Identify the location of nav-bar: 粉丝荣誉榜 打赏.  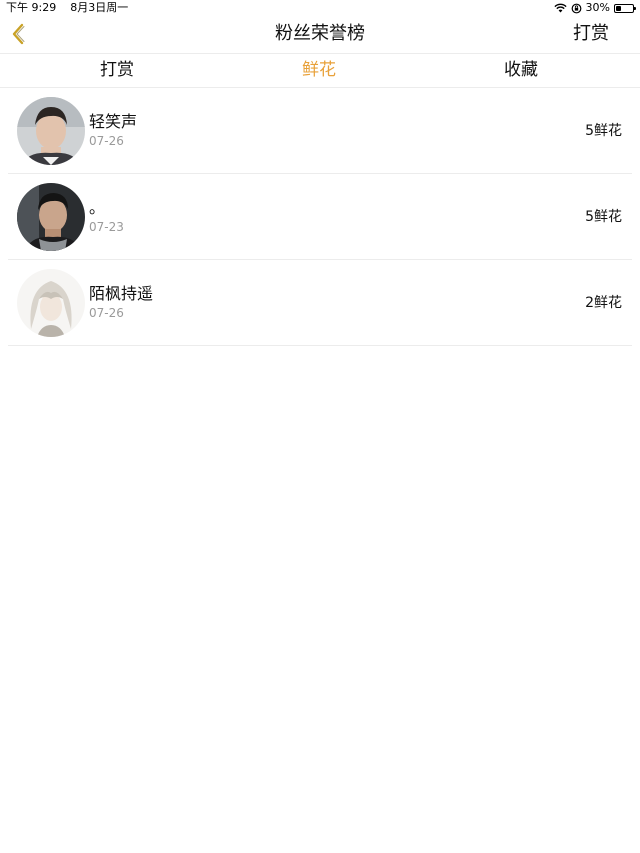
(320, 34).